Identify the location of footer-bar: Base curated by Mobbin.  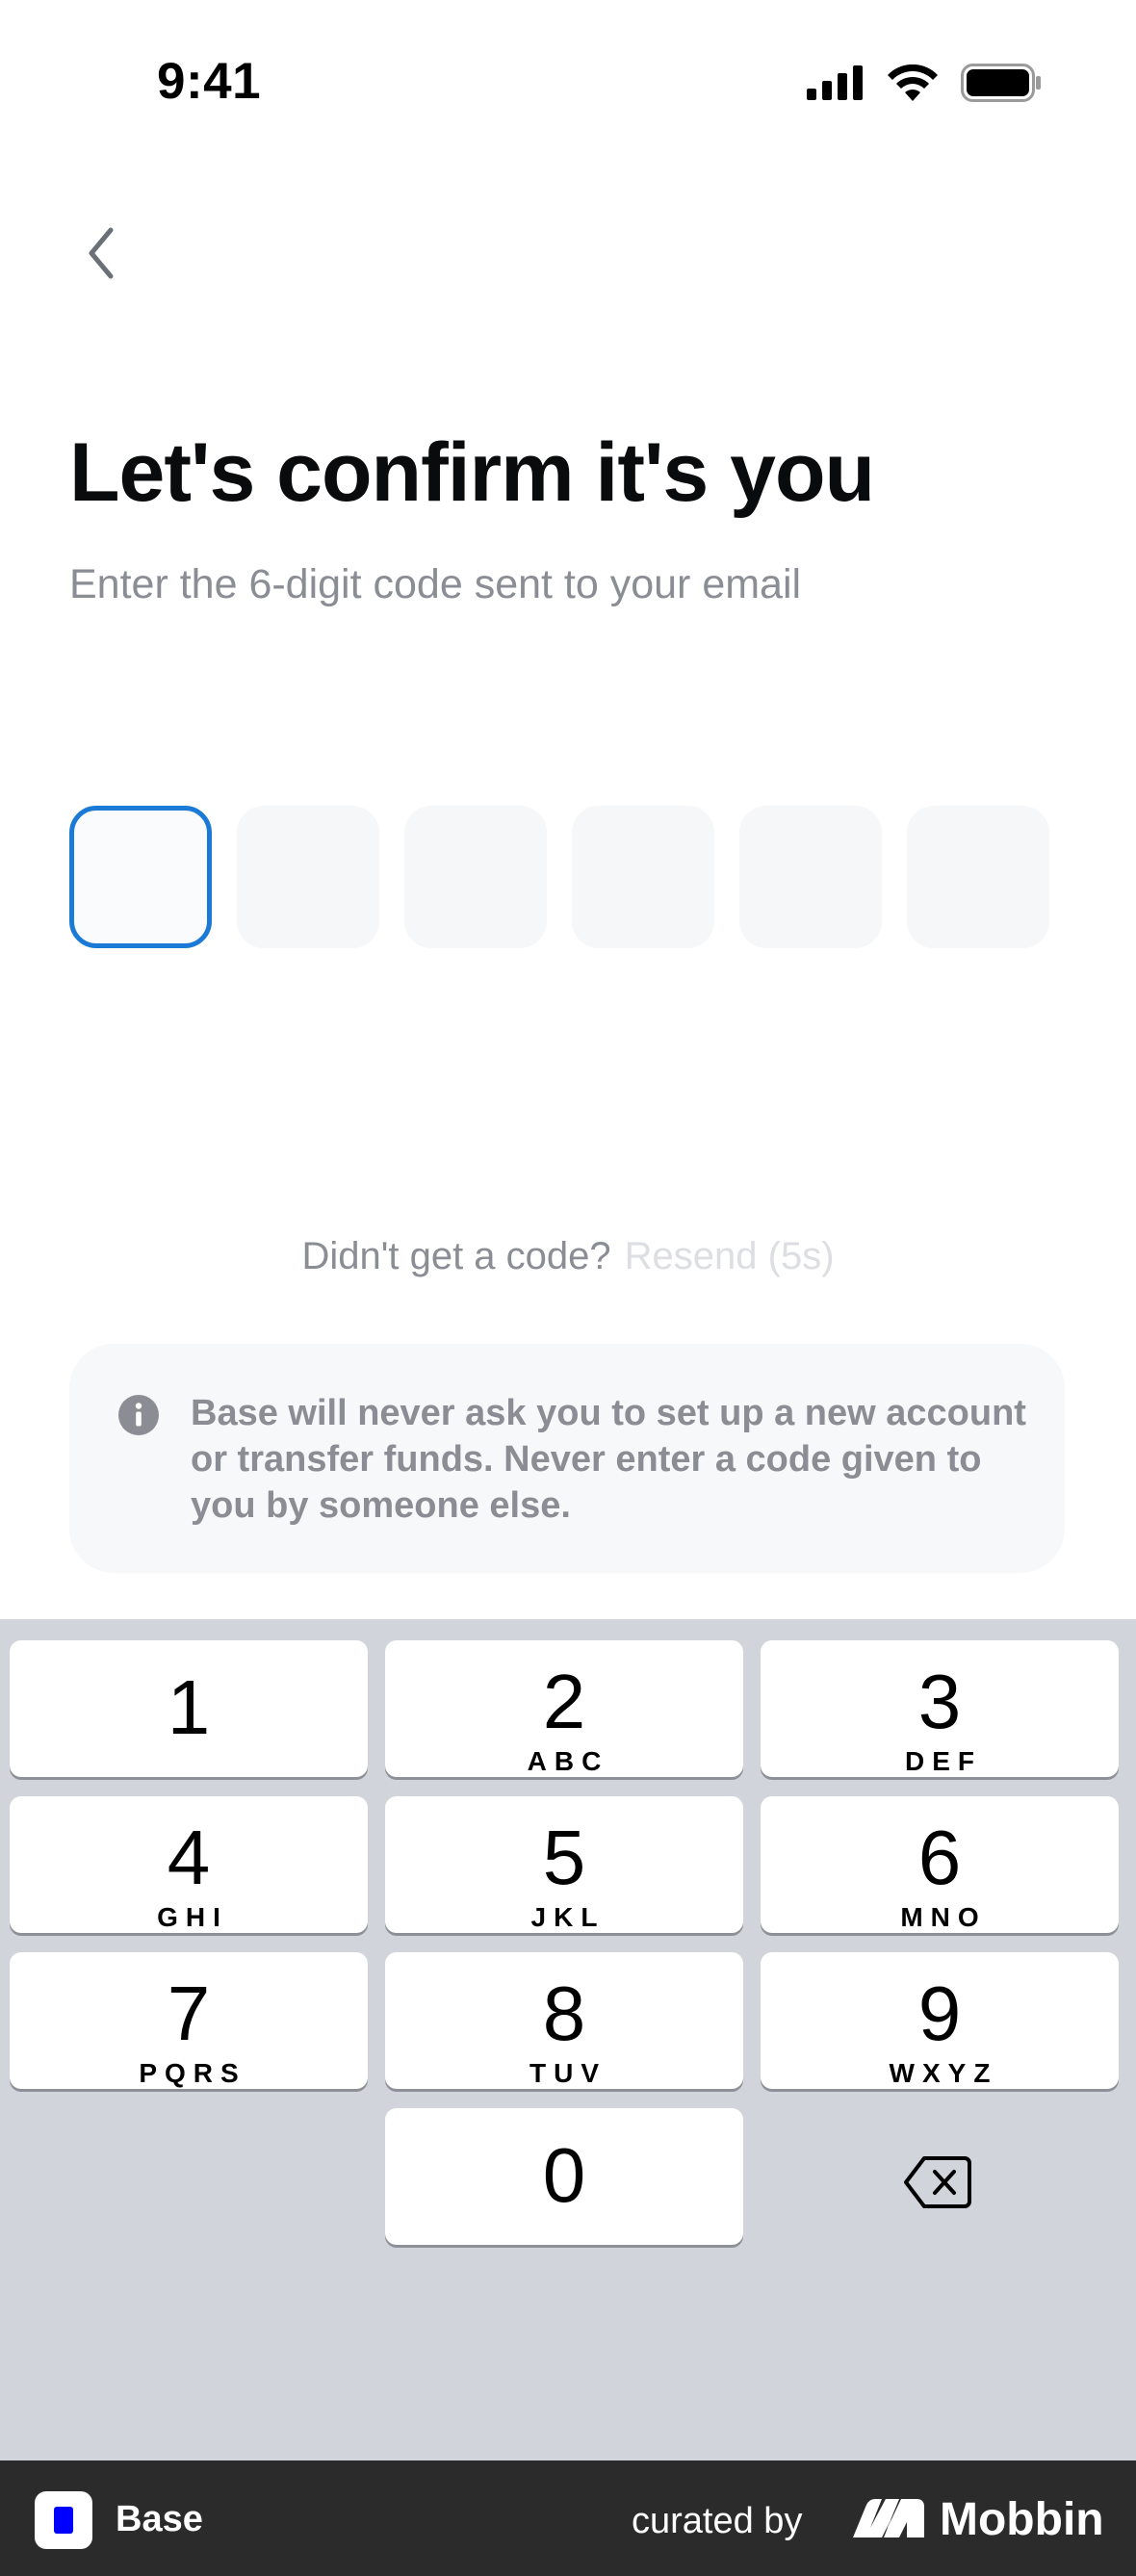
(568, 2518).